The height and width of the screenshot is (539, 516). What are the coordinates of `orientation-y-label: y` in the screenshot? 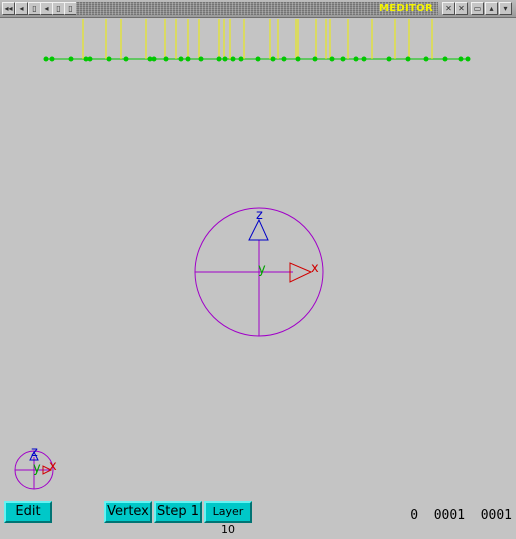 It's located at (37, 468).